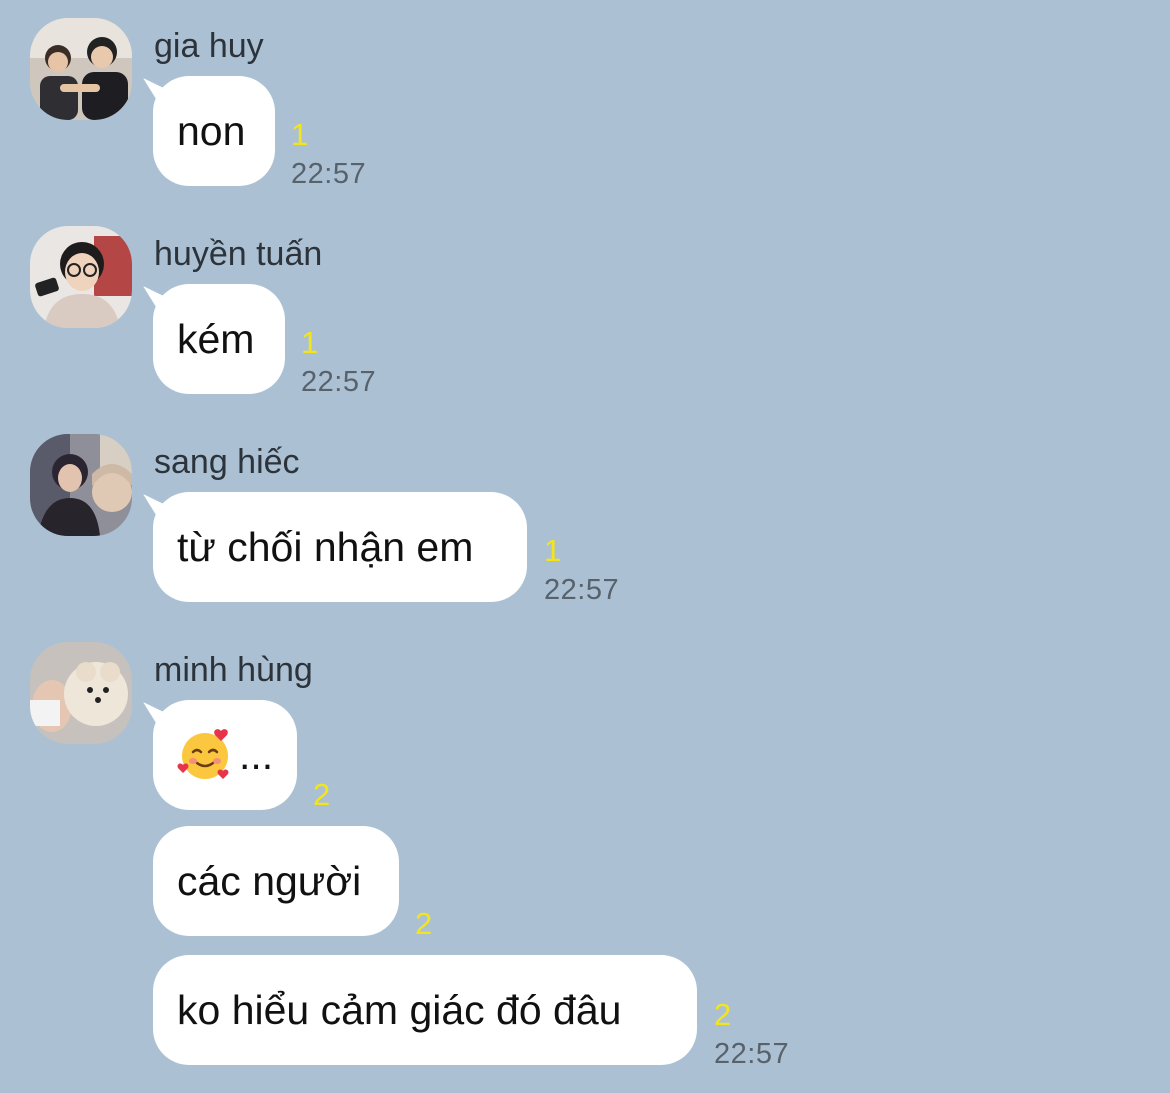 The width and height of the screenshot is (1170, 1093). Describe the element at coordinates (325, 546) in the screenshot. I see `message-text: từ chối nhận em` at that location.